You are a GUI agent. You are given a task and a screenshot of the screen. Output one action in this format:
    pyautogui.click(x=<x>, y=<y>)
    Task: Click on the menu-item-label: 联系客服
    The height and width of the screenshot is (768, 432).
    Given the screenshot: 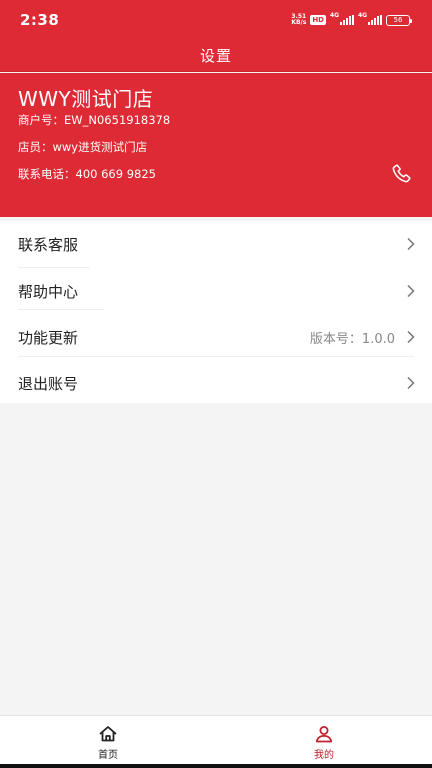 What is the action you would take?
    pyautogui.click(x=48, y=244)
    